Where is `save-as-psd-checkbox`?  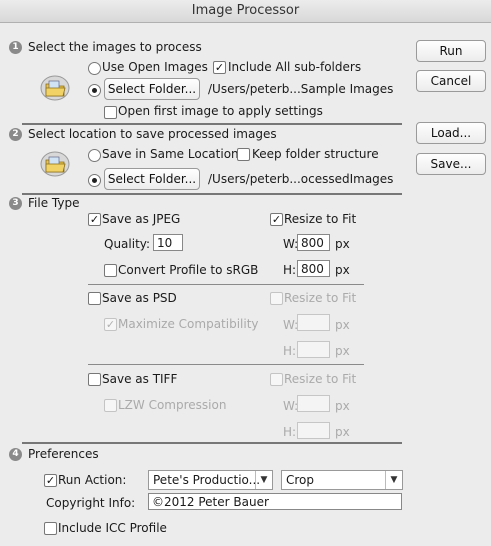
save-as-psd-checkbox is located at coordinates (94, 298).